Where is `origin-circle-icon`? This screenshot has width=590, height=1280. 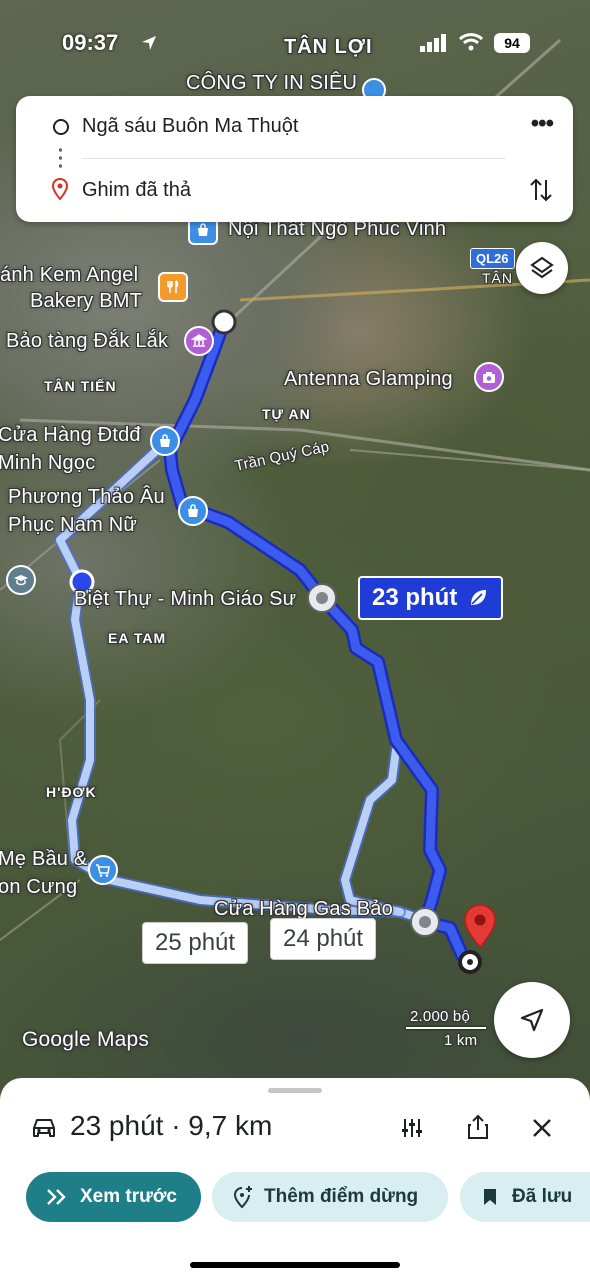 origin-circle-icon is located at coordinates (61, 127).